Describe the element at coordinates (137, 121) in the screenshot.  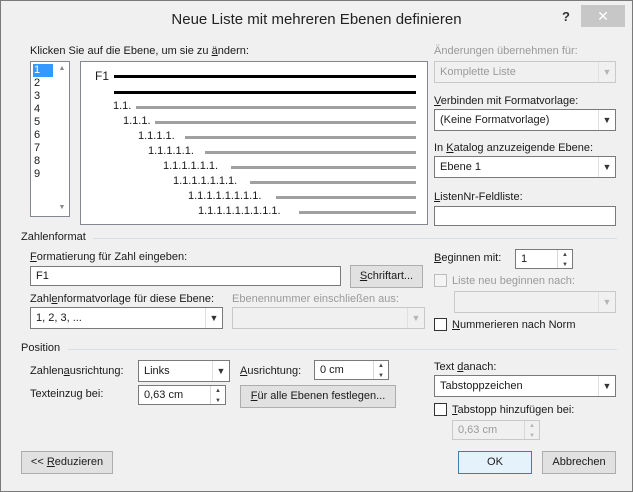
I see `preview-level-3: 1.1.1.` at that location.